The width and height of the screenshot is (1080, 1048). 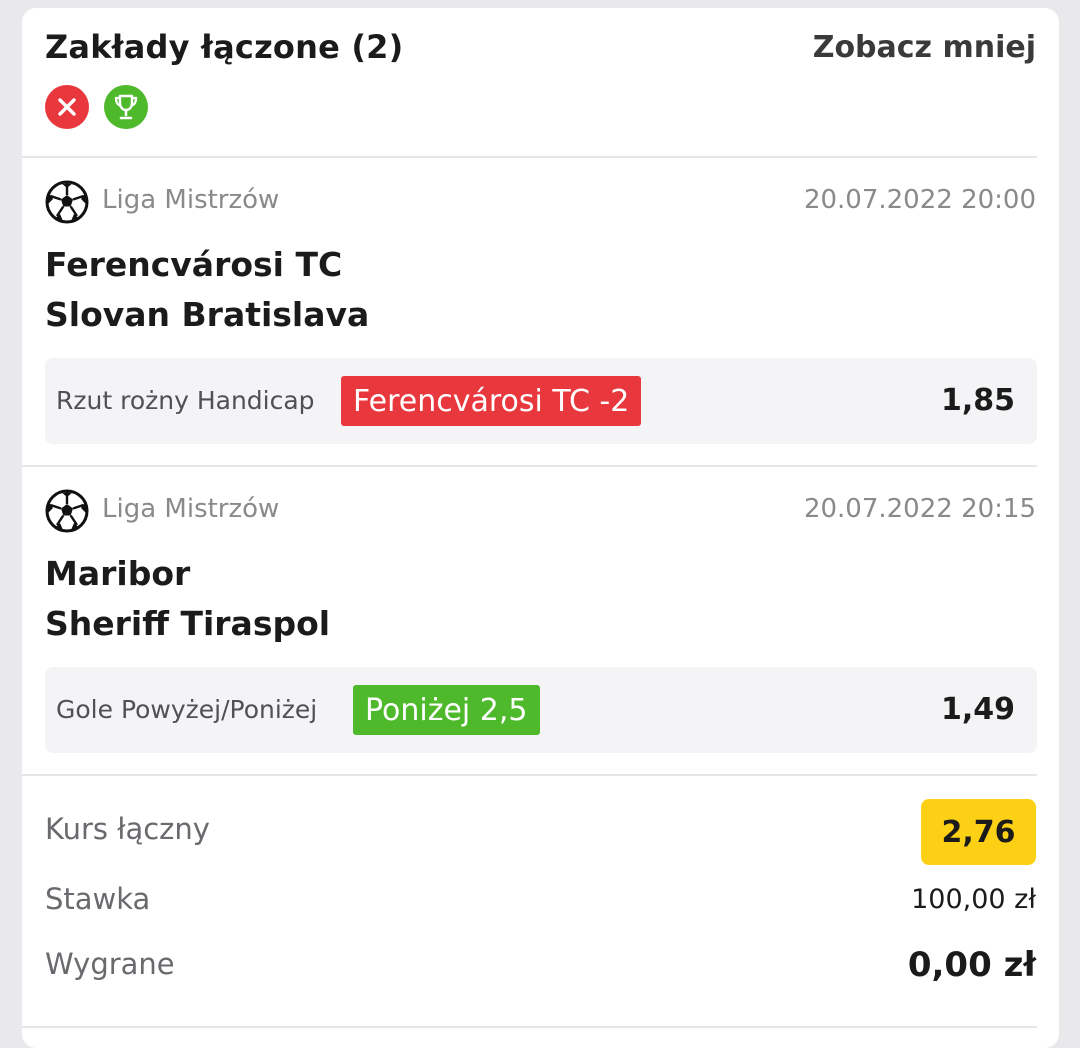 I want to click on winnings-value: 0,00 zł, so click(x=971, y=965).